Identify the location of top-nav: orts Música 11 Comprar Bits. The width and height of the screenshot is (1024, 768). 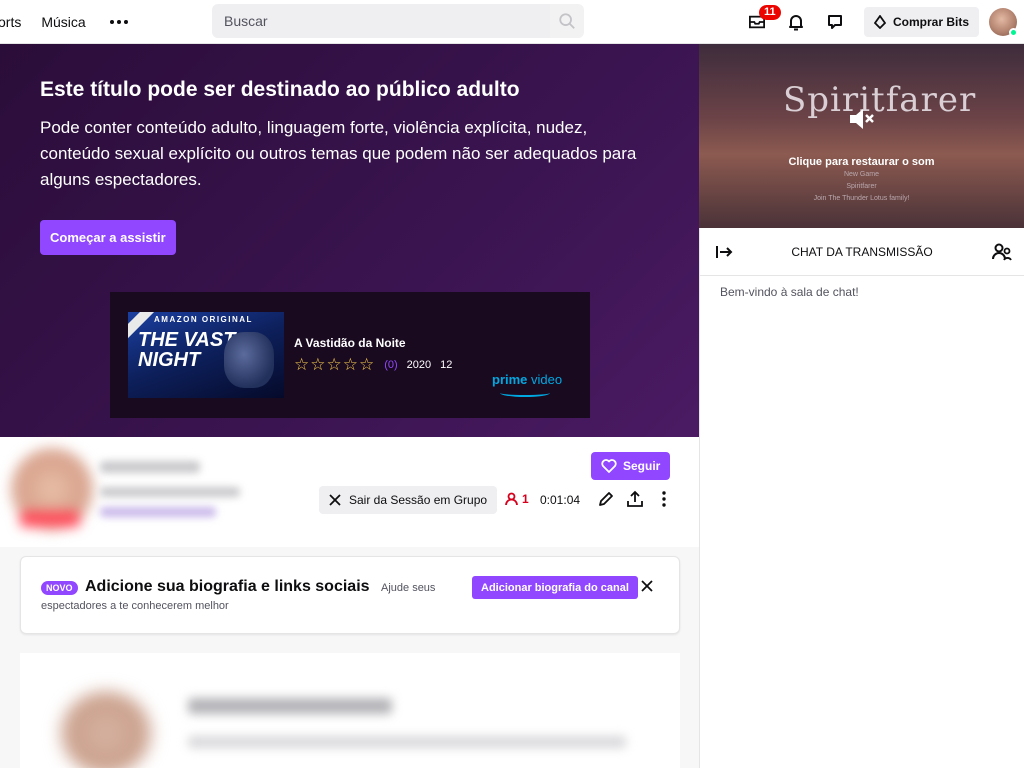
(512, 22).